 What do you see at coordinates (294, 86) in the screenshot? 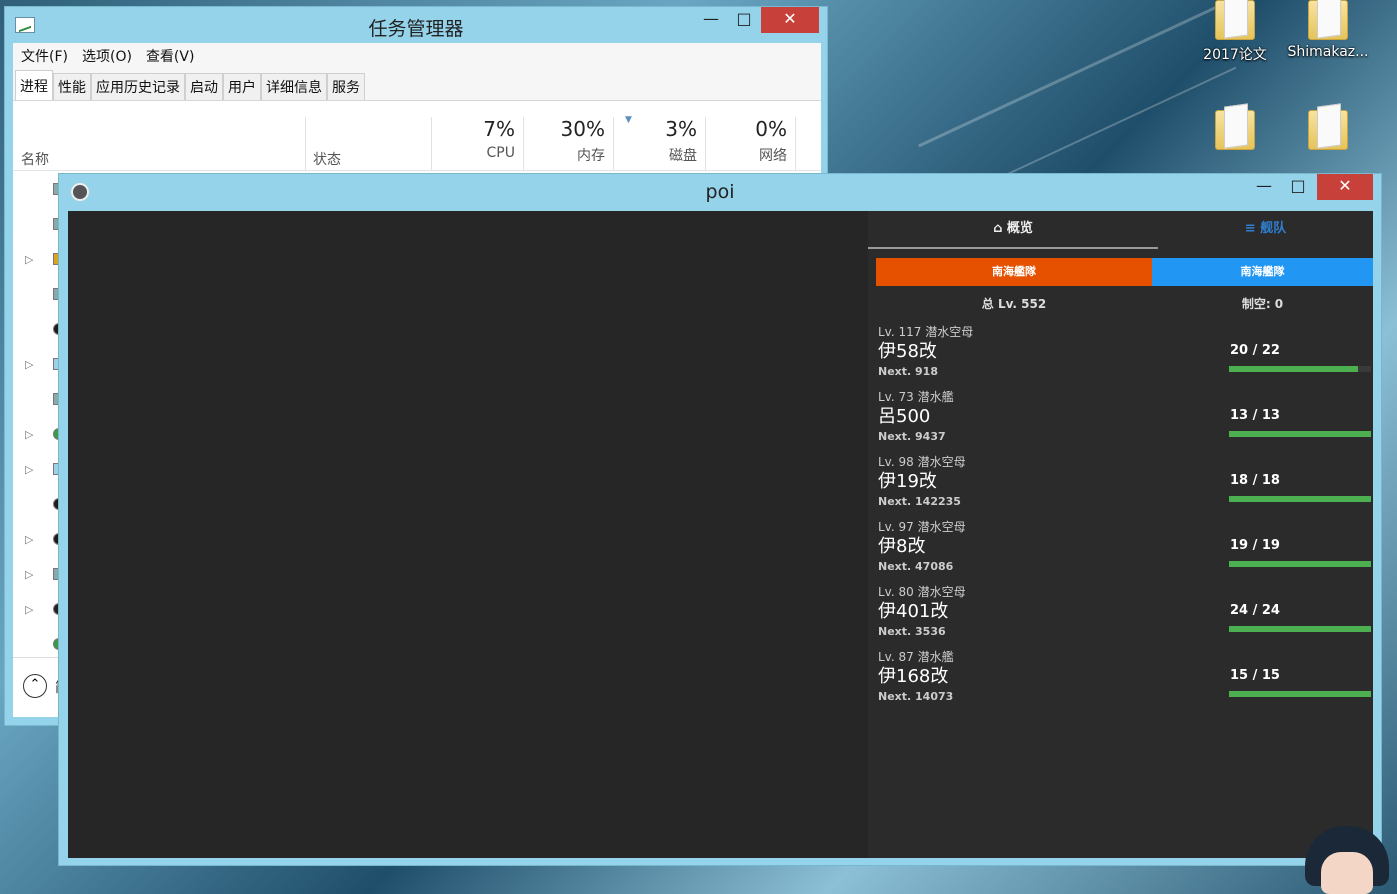
I see `tab-details: 详细信息` at bounding box center [294, 86].